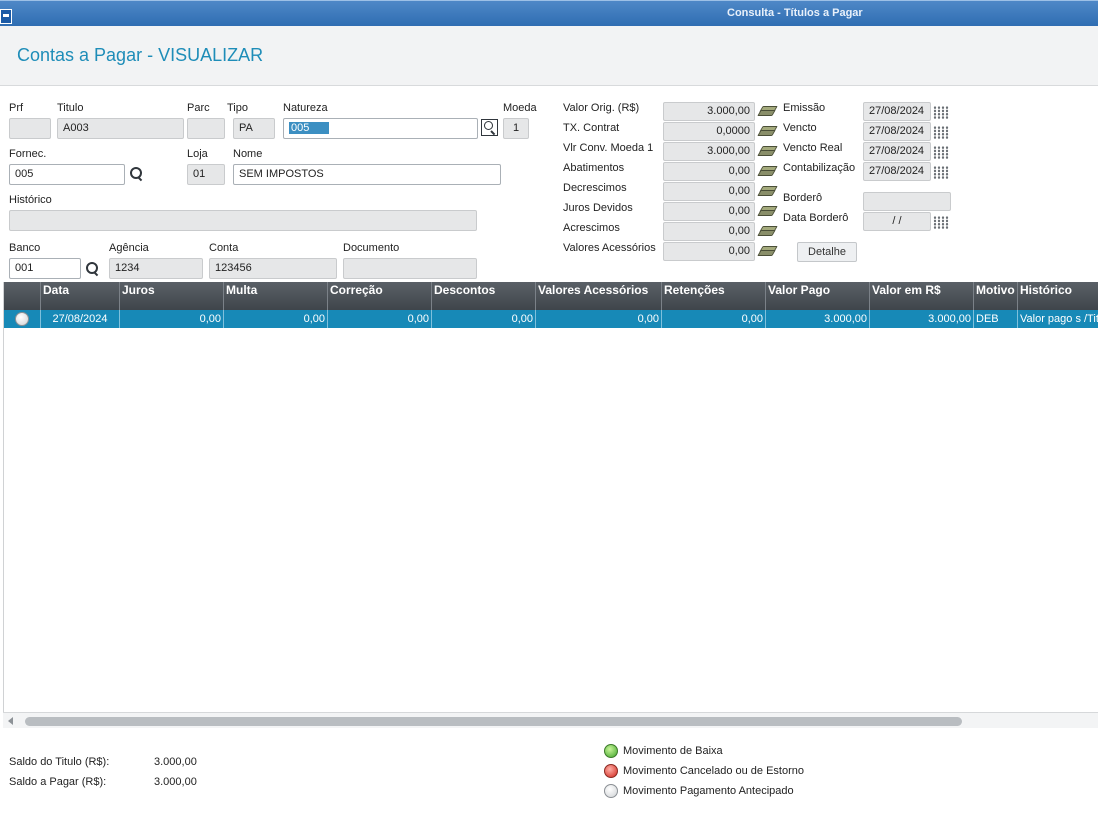 The height and width of the screenshot is (830, 1098). Describe the element at coordinates (611, 791) in the screenshot. I see `white-status-icon` at that location.